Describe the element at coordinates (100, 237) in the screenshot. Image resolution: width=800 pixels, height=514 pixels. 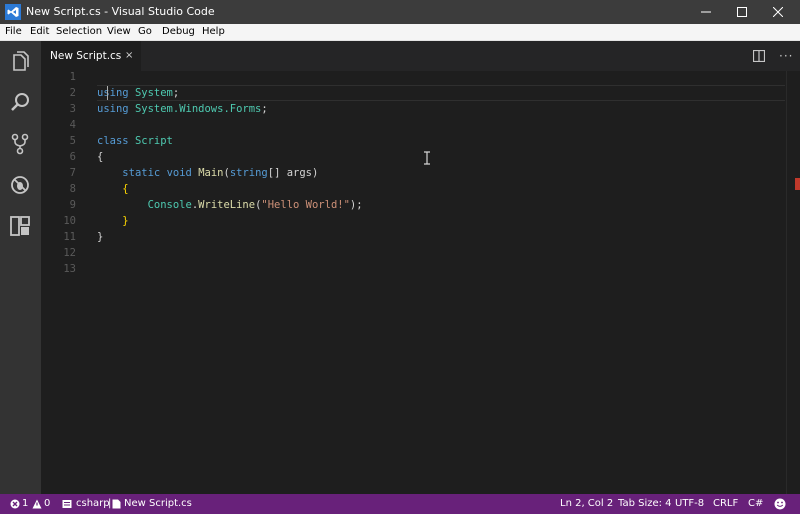
I see `code-token: }` at that location.